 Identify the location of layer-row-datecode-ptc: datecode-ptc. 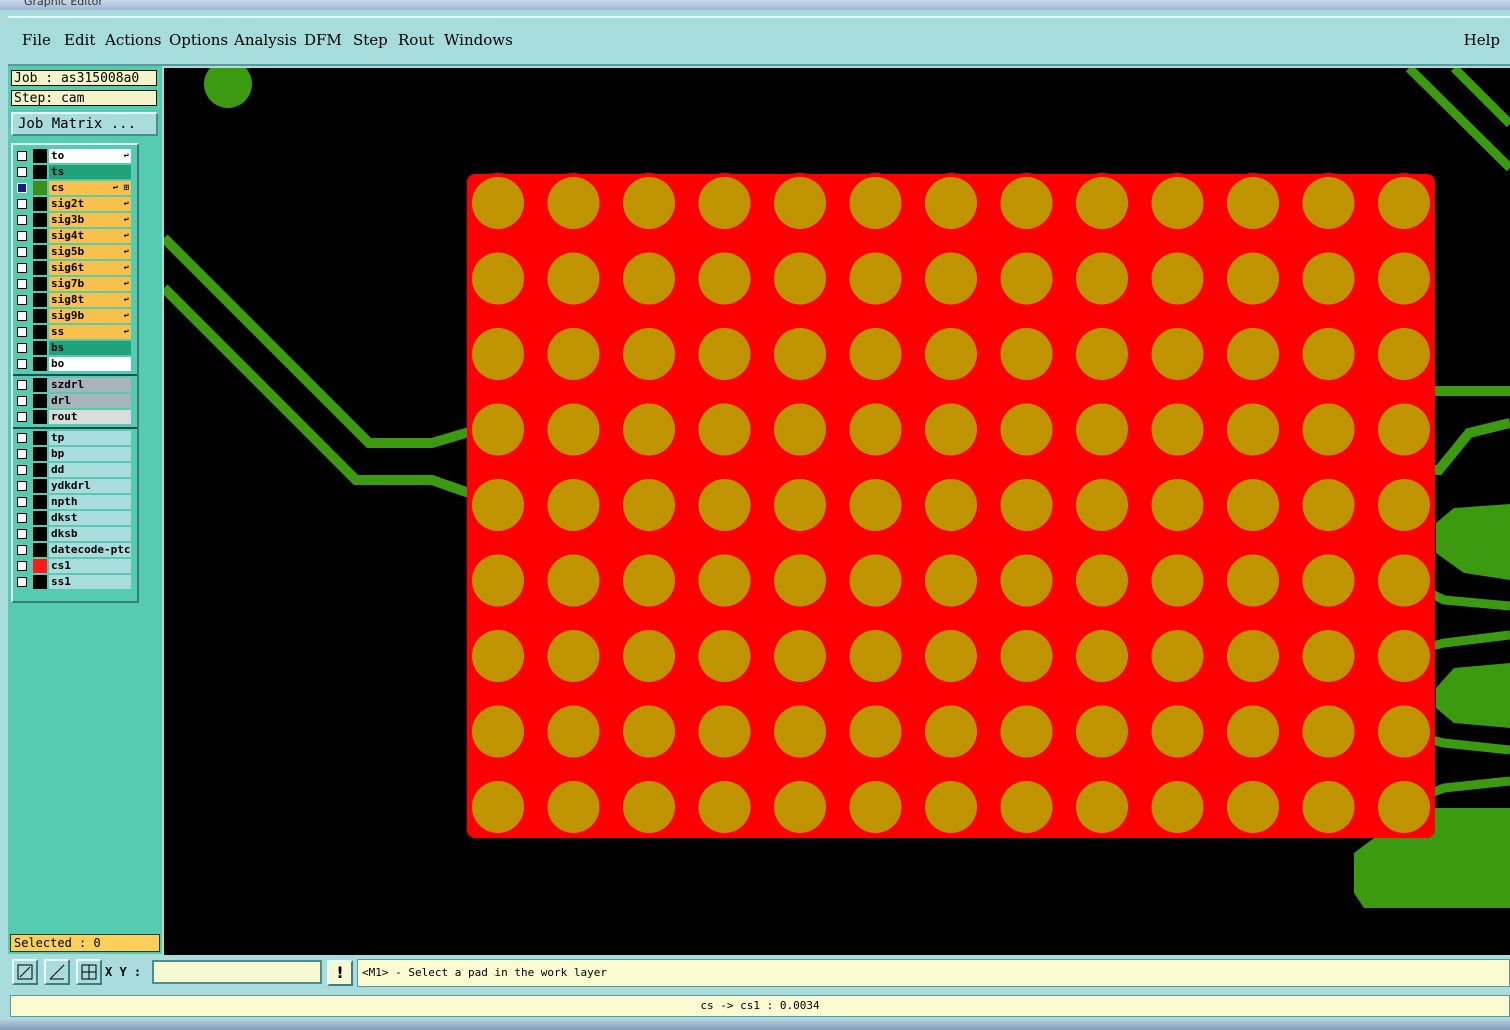
(75, 550).